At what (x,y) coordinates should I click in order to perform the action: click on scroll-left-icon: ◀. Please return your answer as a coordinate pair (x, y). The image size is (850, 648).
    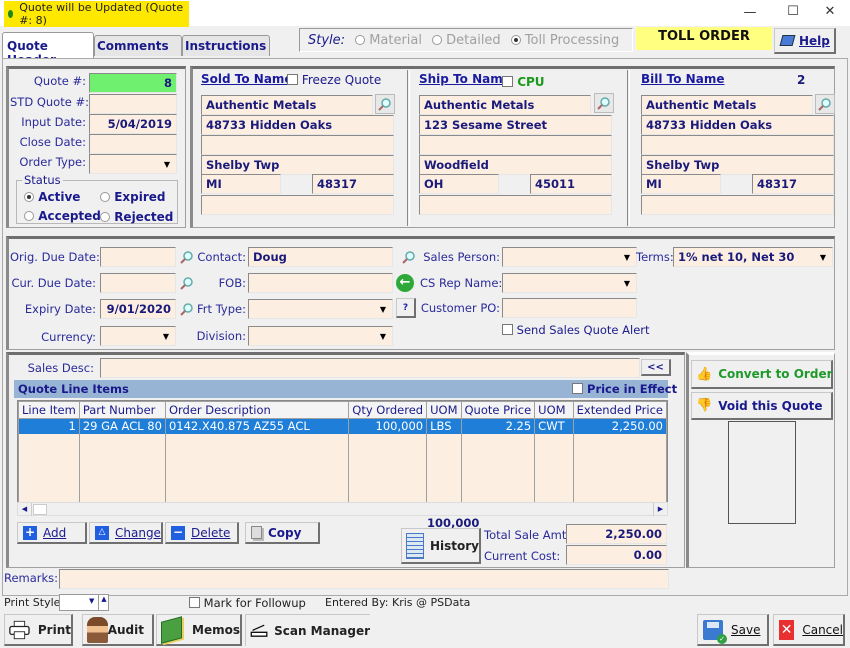
    Looking at the image, I should click on (25, 509).